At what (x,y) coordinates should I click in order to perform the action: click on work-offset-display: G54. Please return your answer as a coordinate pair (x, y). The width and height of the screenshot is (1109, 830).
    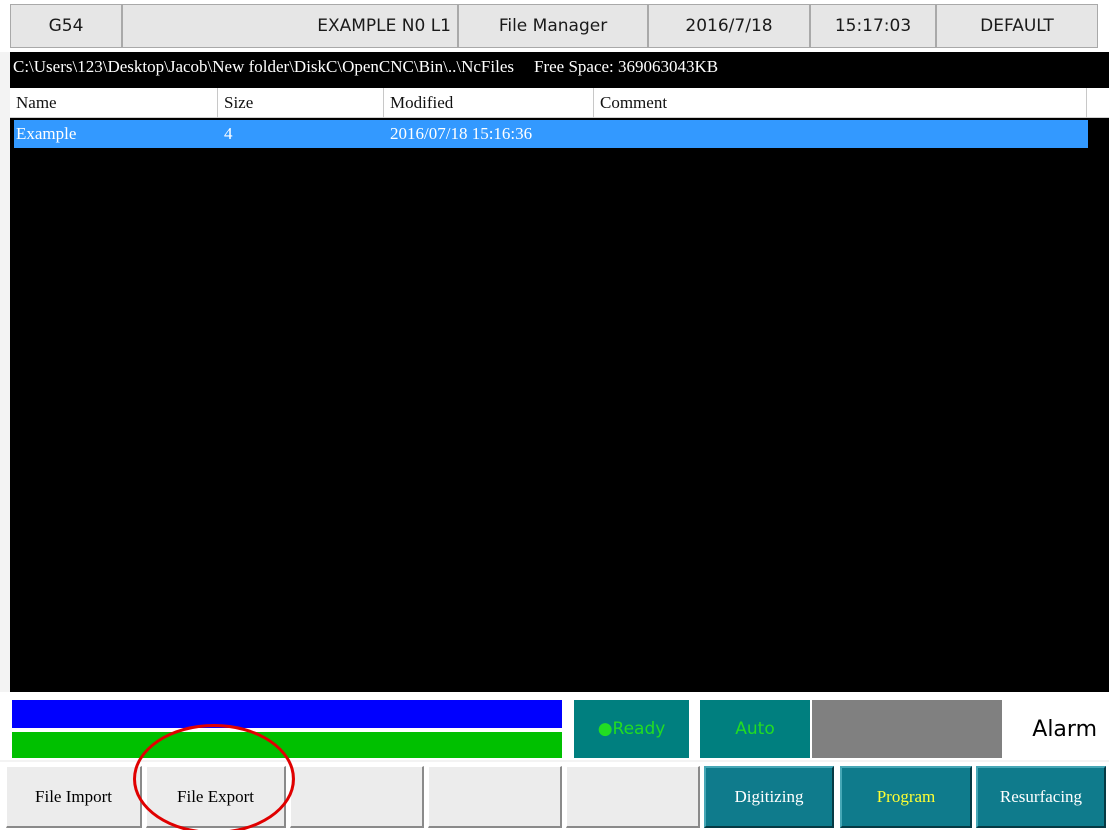
    Looking at the image, I should click on (66, 26).